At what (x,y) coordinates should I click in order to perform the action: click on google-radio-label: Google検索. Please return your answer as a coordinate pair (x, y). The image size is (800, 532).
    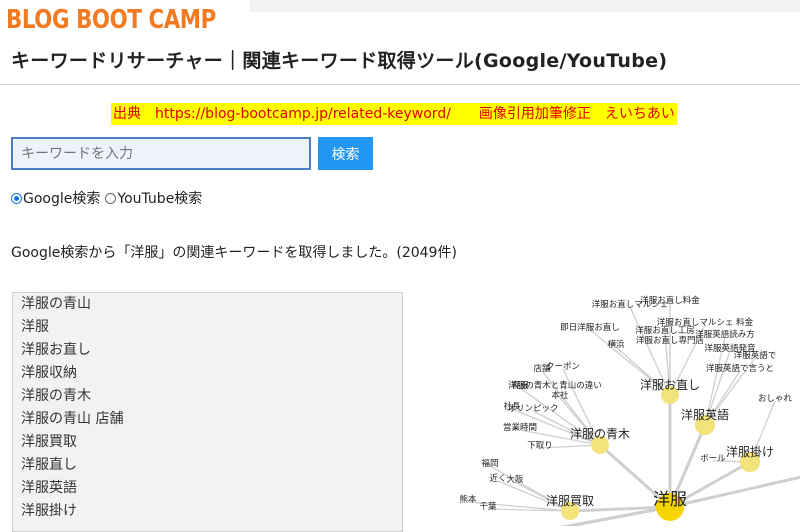
    Looking at the image, I should click on (61, 198).